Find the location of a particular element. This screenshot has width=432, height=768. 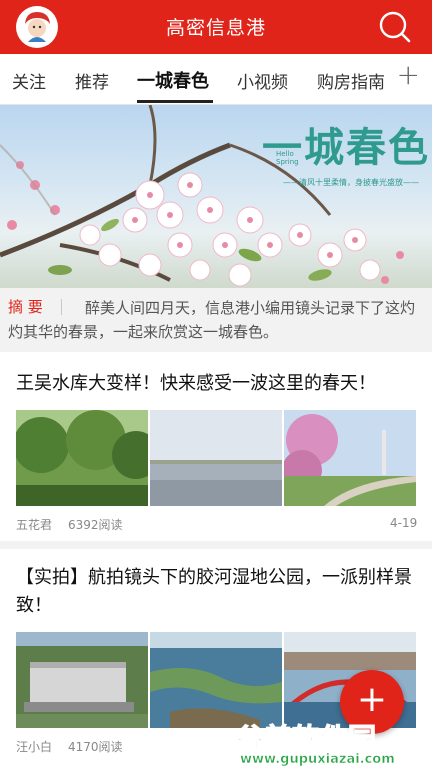

svg-text: www.gupuxiazai.com is located at coordinates (317, 759).